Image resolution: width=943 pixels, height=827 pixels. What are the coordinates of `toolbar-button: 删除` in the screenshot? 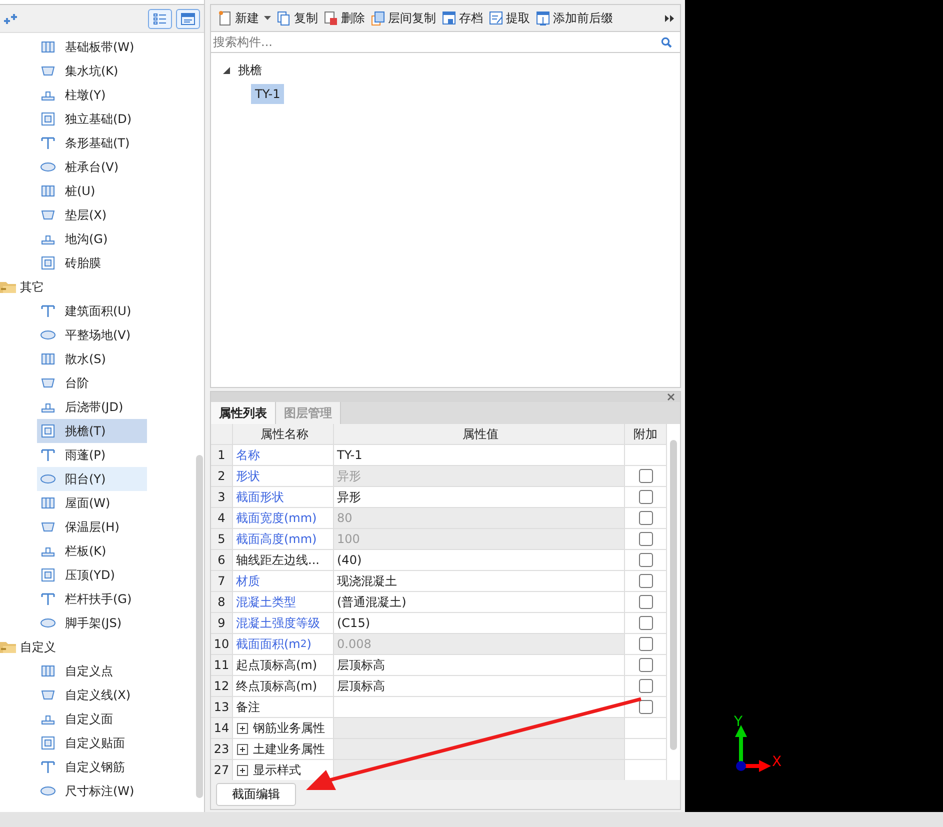 It's located at (344, 18).